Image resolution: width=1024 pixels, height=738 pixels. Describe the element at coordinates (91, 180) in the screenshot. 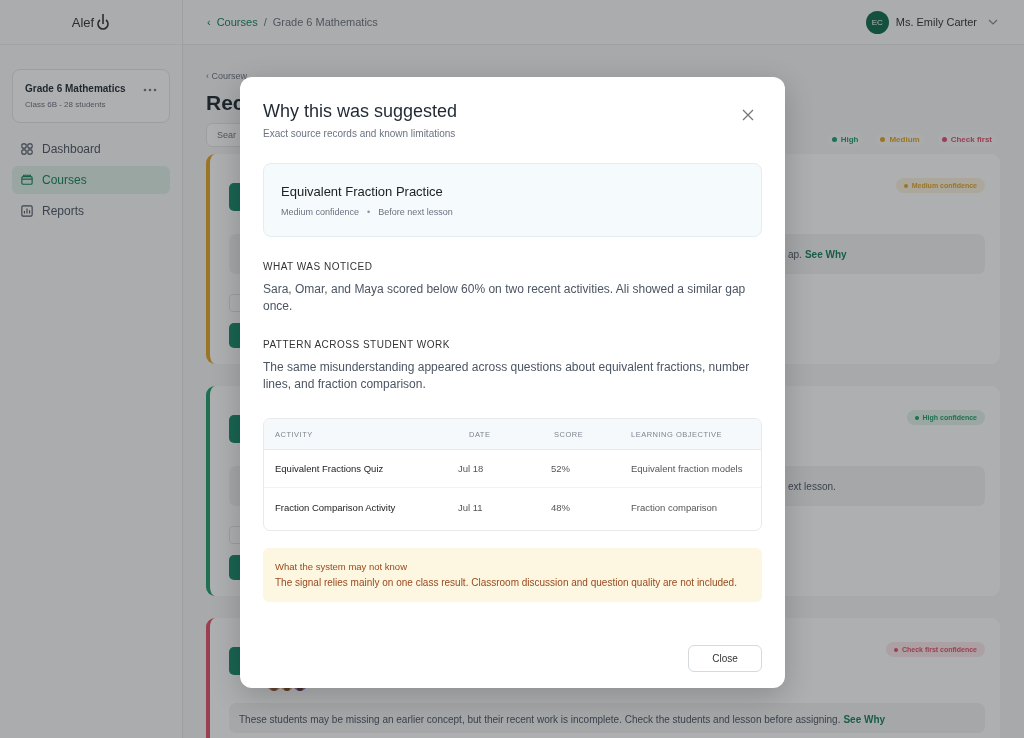

I see `sidebar-item: Courses` at that location.